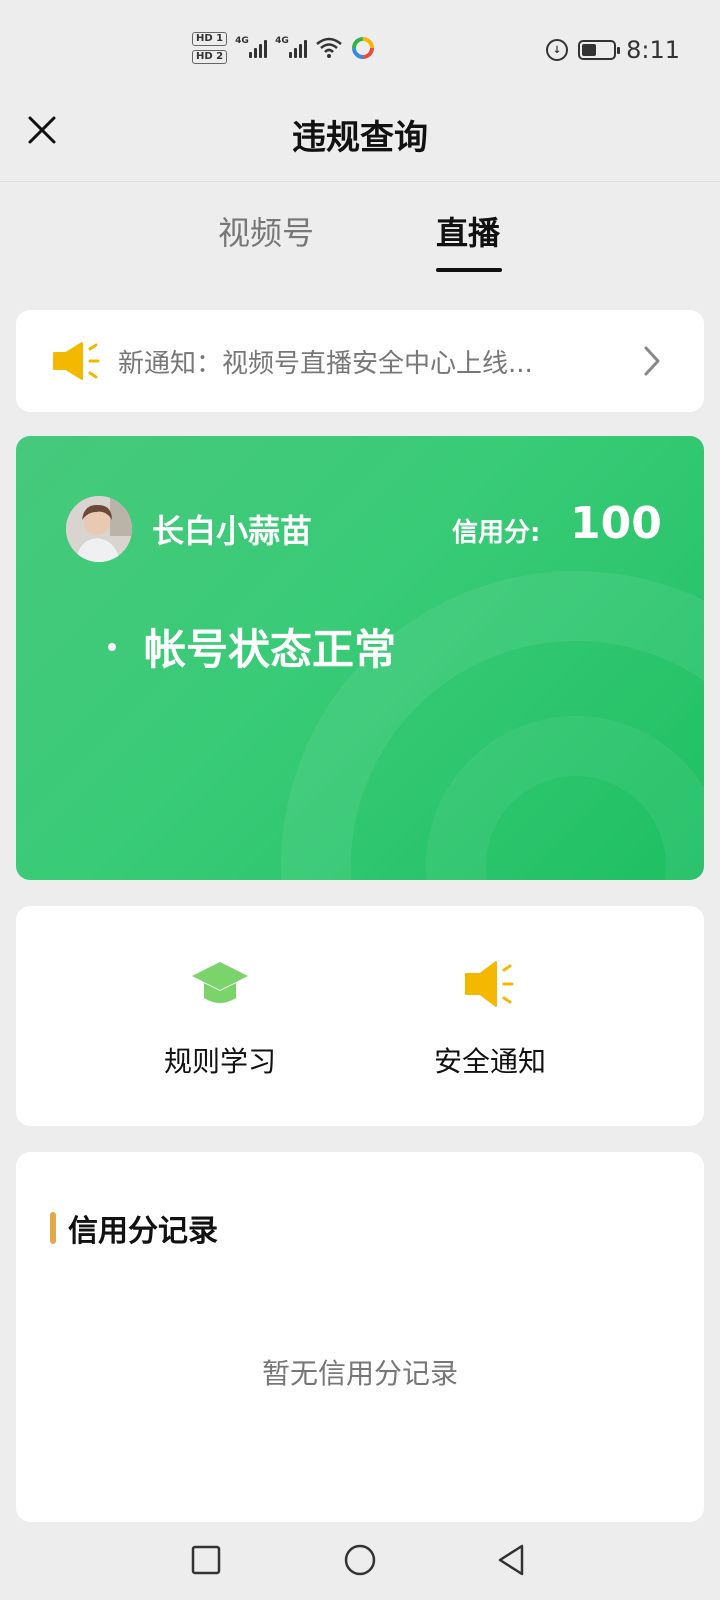 The height and width of the screenshot is (1600, 720). I want to click on account-status: 帐号状态正常, so click(270, 649).